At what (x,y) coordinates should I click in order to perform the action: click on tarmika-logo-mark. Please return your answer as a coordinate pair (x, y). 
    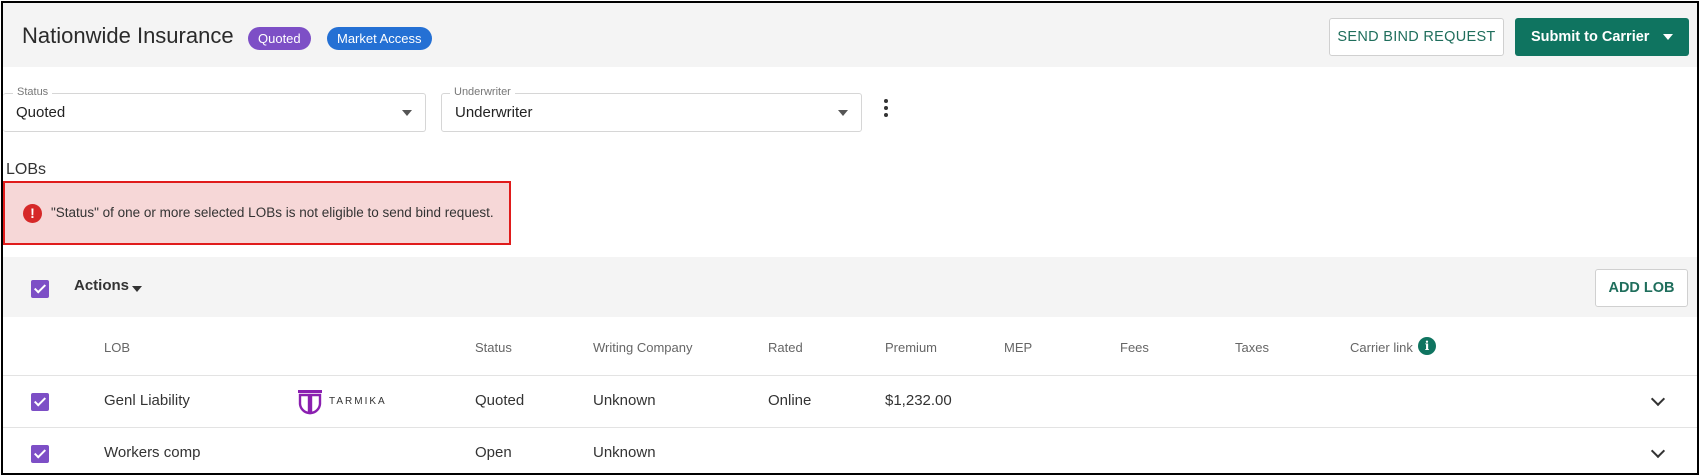
    Looking at the image, I should click on (310, 402).